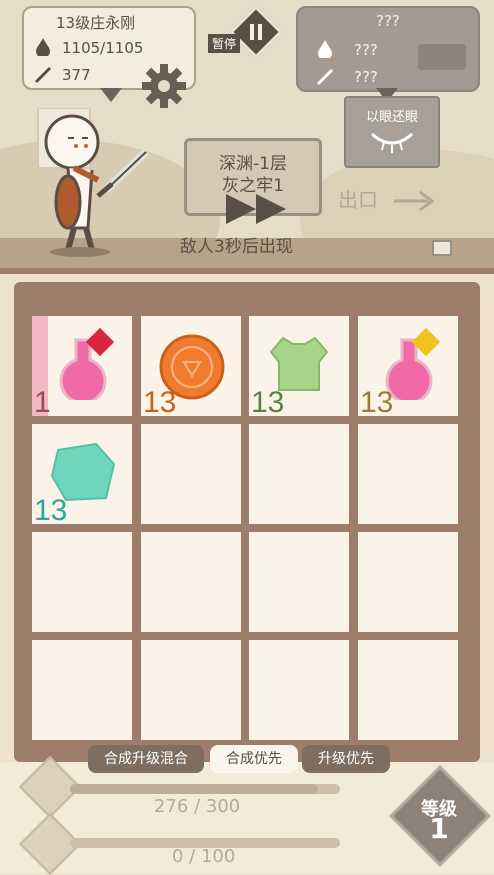 This screenshot has height=875, width=494. Describe the element at coordinates (391, 117) in the screenshot. I see `skill-card-label: 以眼还眼` at that location.